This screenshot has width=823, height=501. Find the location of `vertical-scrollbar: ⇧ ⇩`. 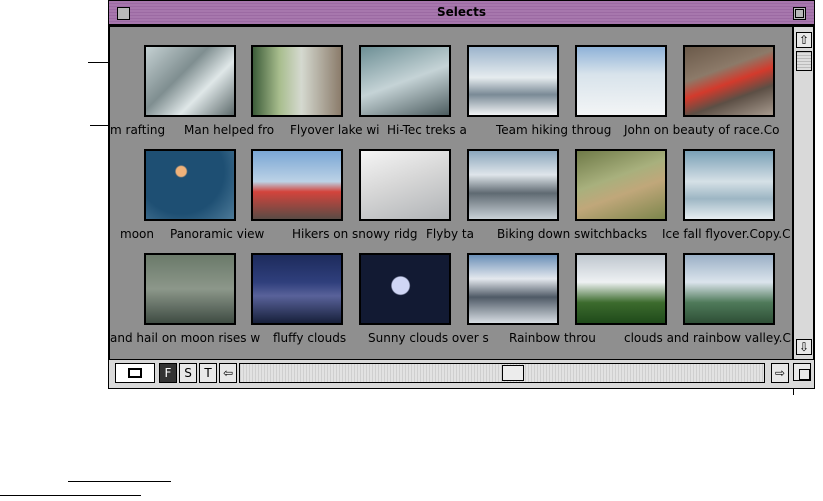

vertical-scrollbar: ⇧ ⇩ is located at coordinates (803, 193).